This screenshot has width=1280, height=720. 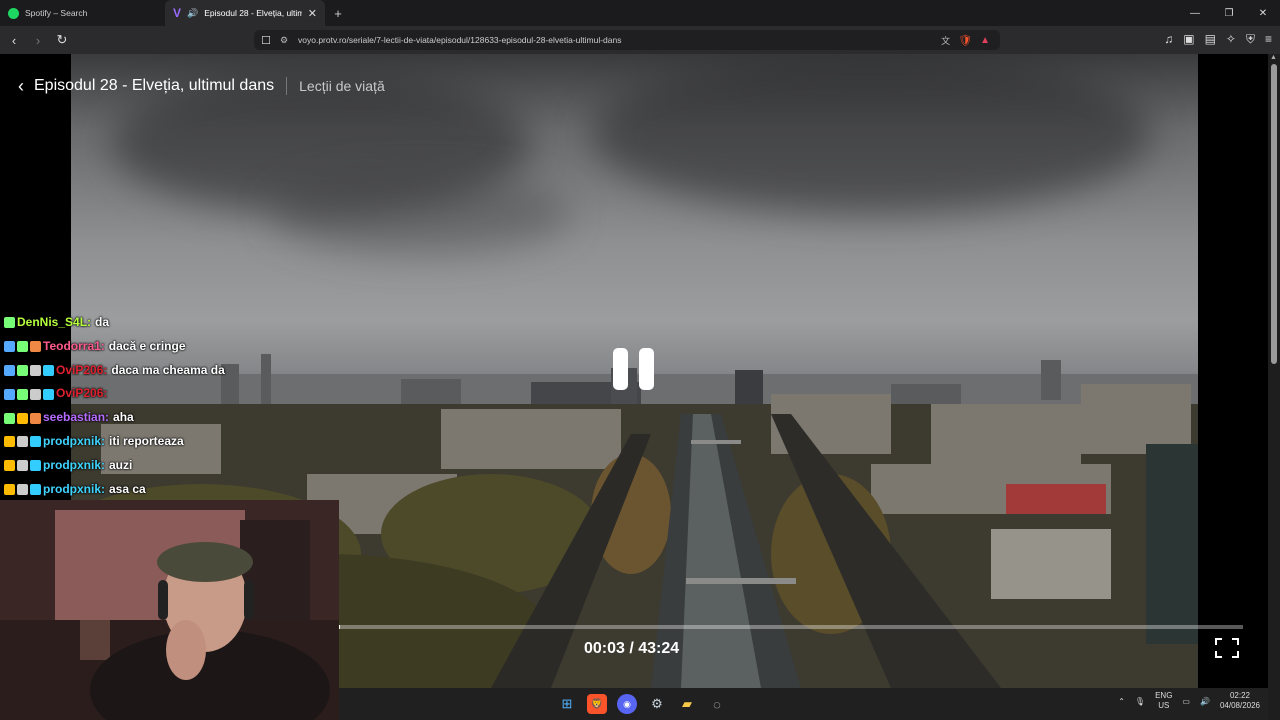 I want to click on chat-text: aha, so click(x=123, y=417).